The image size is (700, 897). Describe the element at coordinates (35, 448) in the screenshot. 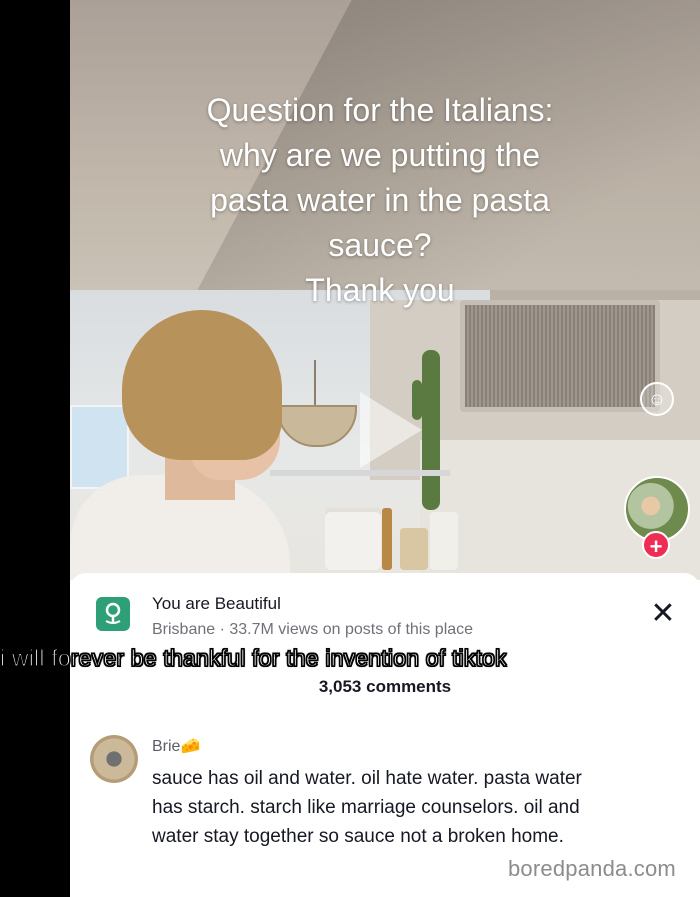

I see `left-black-bar` at that location.